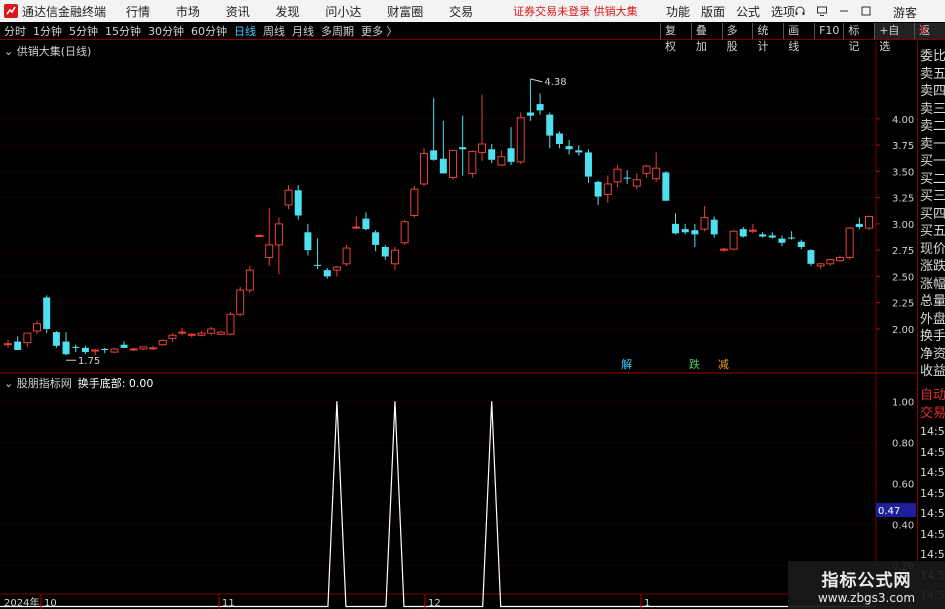 This screenshot has height=609, width=945. I want to click on multi-stock-button: 多股, so click(737, 38).